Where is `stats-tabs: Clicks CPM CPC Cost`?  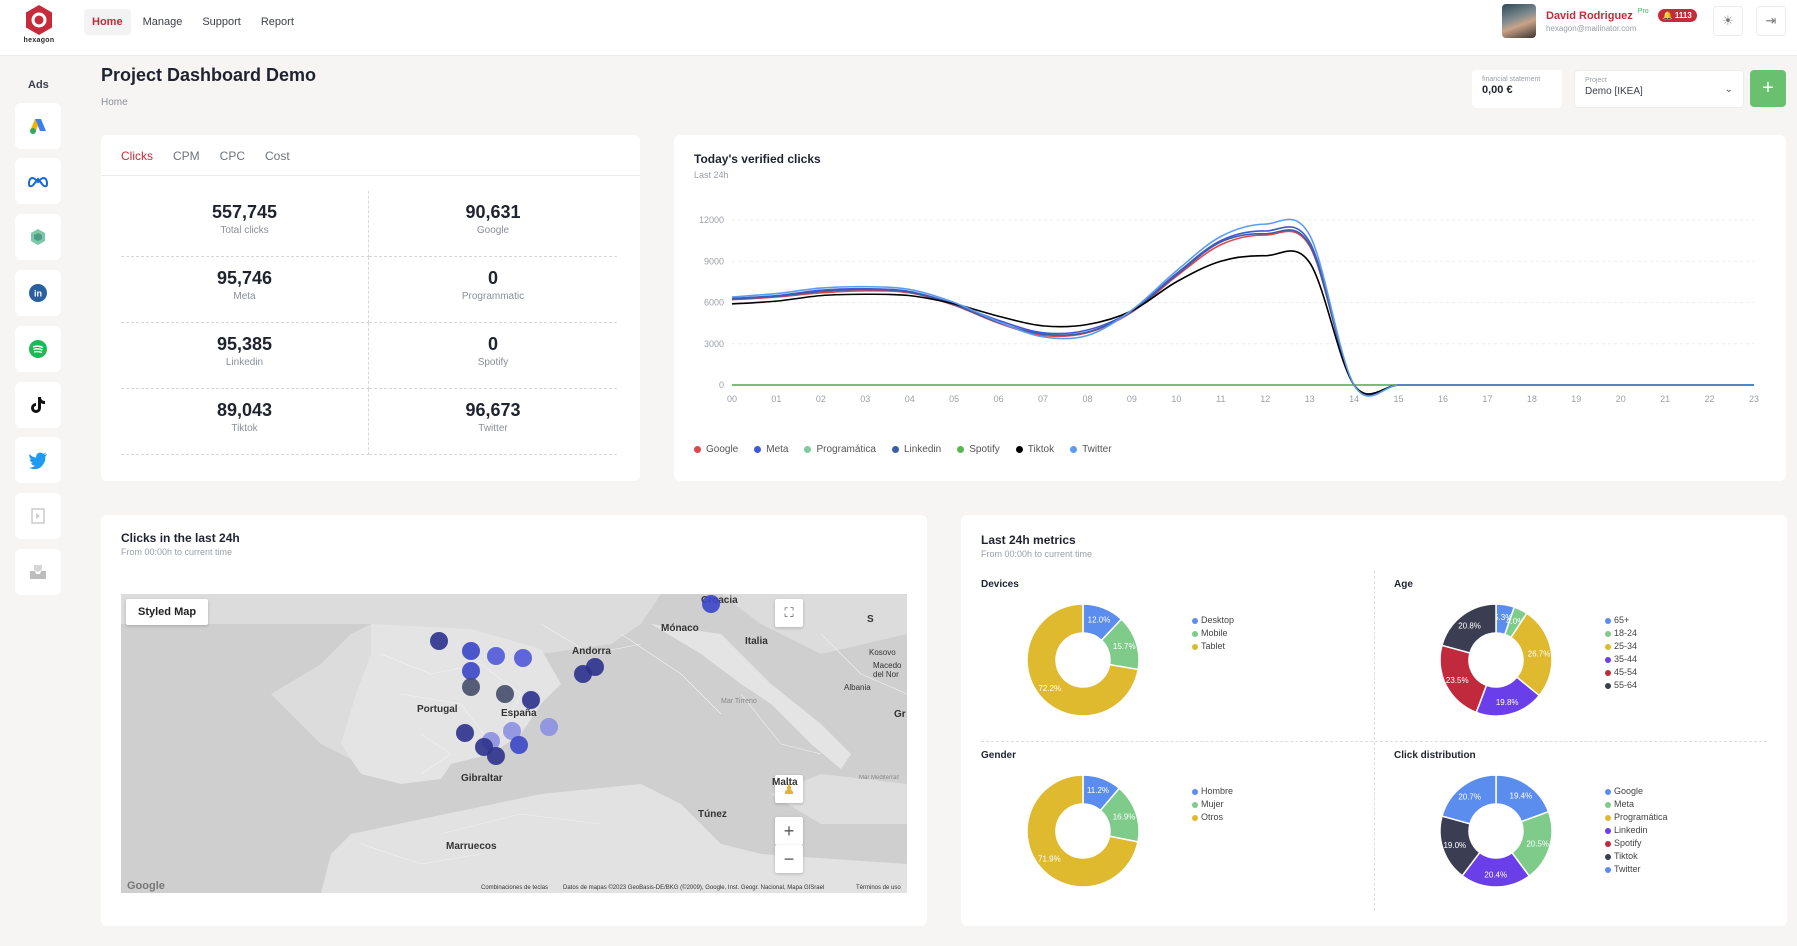 stats-tabs: Clicks CPM CPC Cost is located at coordinates (205, 156).